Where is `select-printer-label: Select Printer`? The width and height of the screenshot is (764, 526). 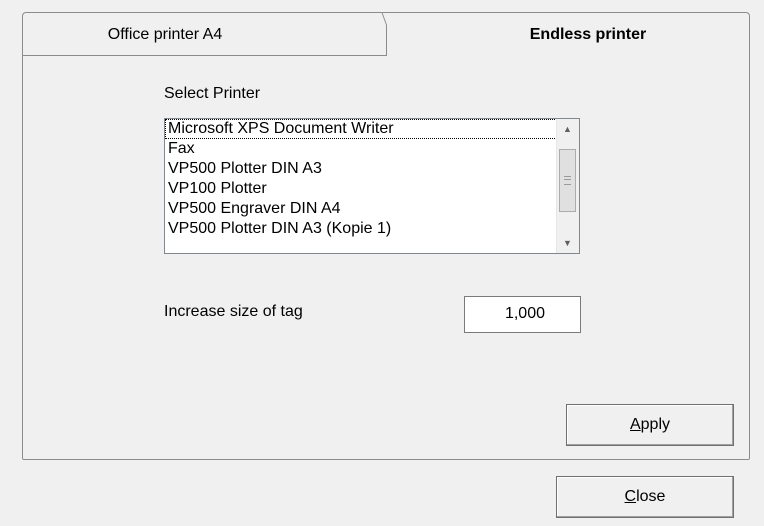
select-printer-label: Select Printer is located at coordinates (212, 93).